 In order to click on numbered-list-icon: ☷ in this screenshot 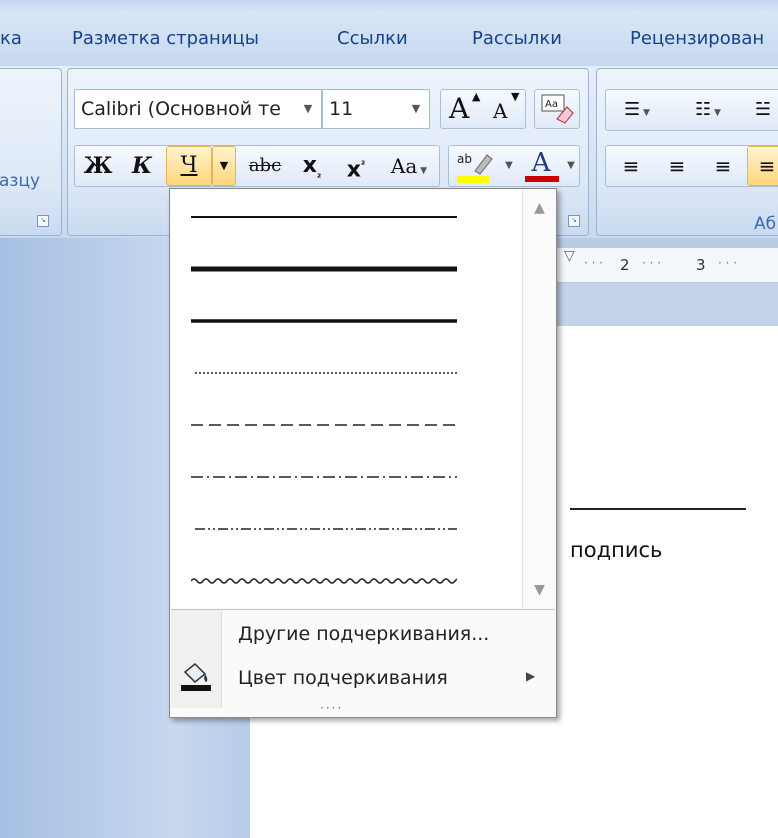, I will do `click(703, 109)`.